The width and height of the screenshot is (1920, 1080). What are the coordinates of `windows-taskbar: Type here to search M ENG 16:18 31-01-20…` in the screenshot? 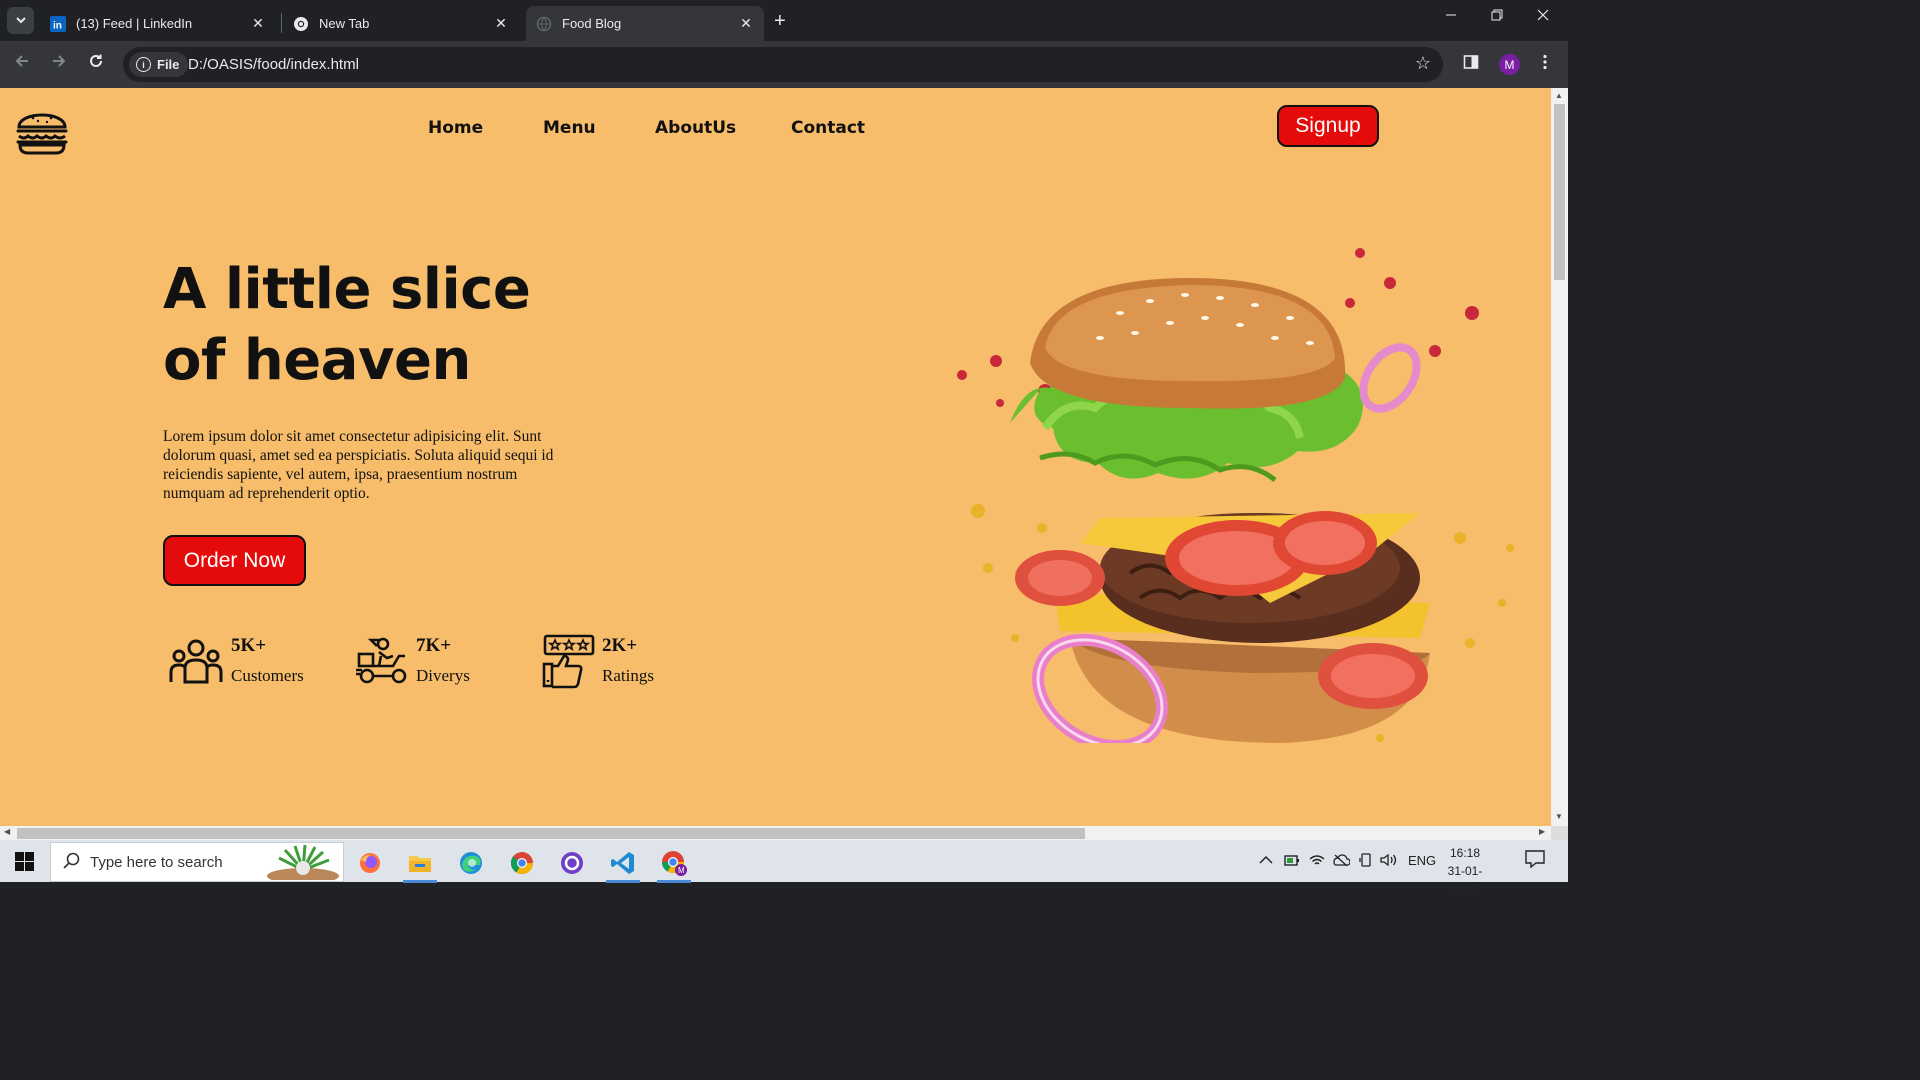 It's located at (784, 868).